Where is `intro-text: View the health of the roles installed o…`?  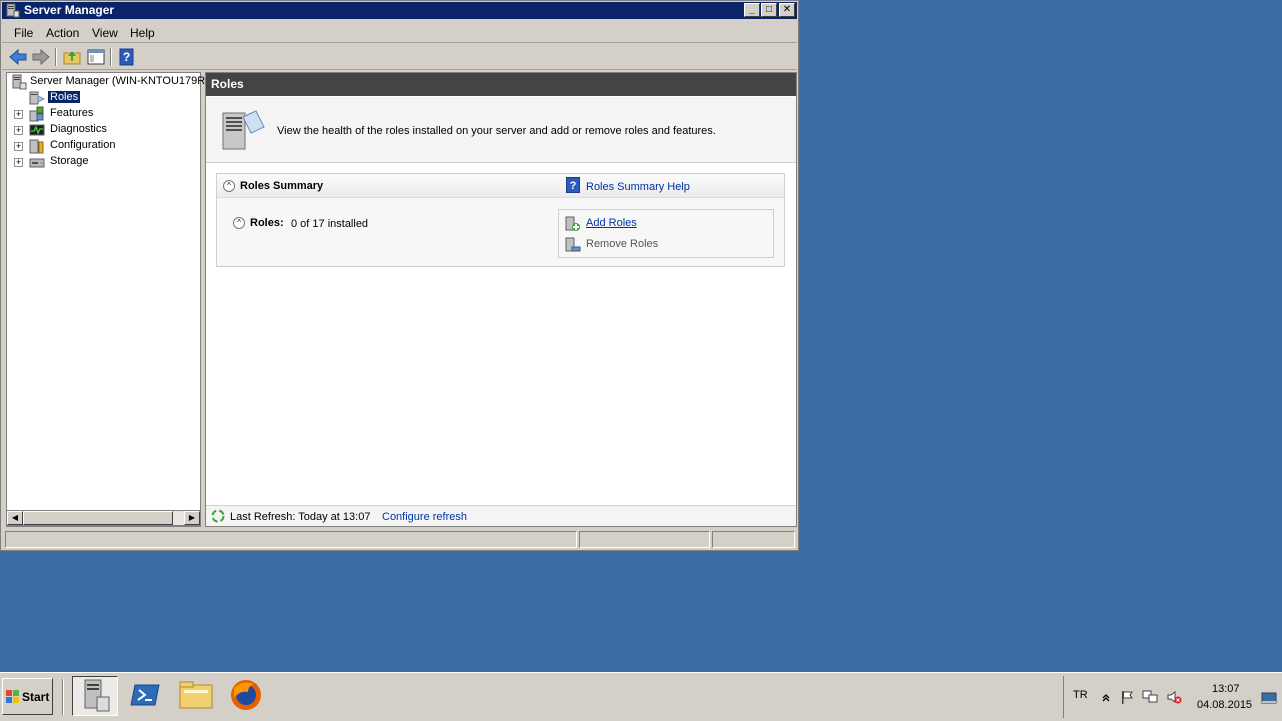 intro-text: View the health of the roles installed o… is located at coordinates (496, 131).